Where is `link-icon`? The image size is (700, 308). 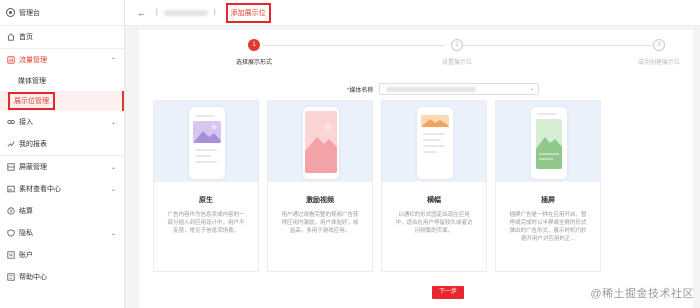 link-icon is located at coordinates (11, 122).